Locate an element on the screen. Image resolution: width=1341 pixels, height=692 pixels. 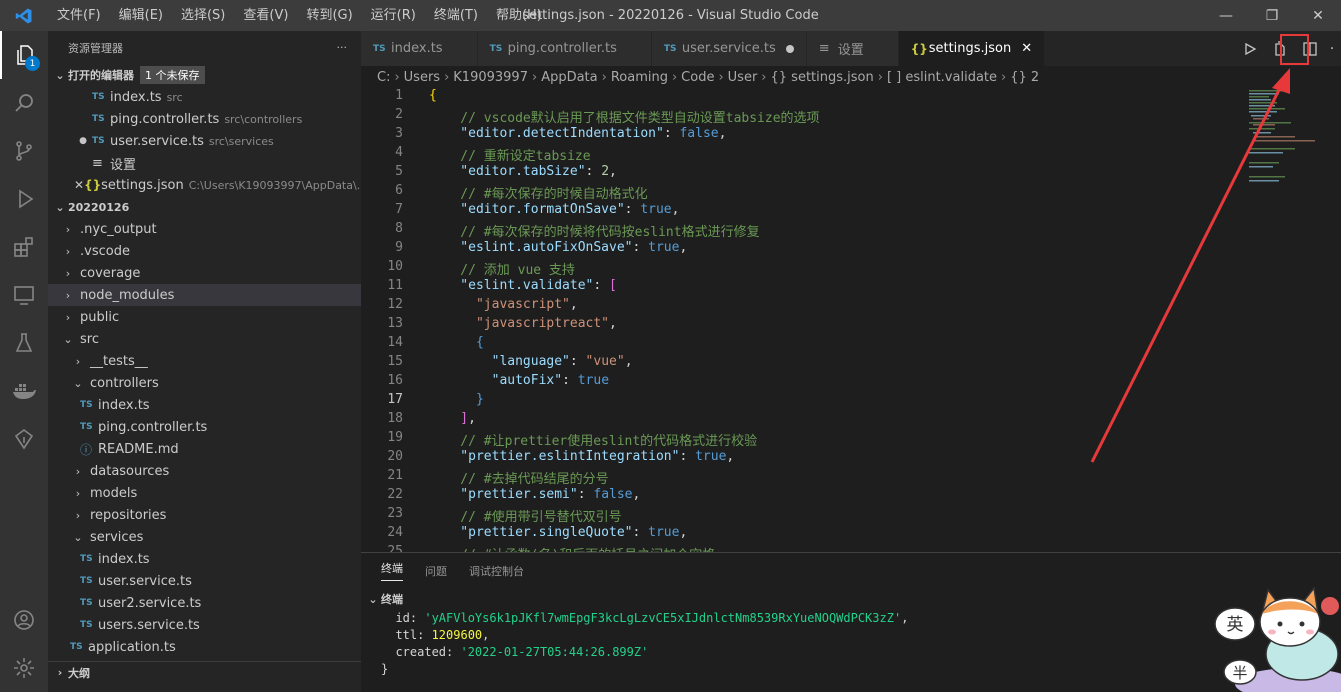
menu-item: 编辑(E) is located at coordinates (141, 15).